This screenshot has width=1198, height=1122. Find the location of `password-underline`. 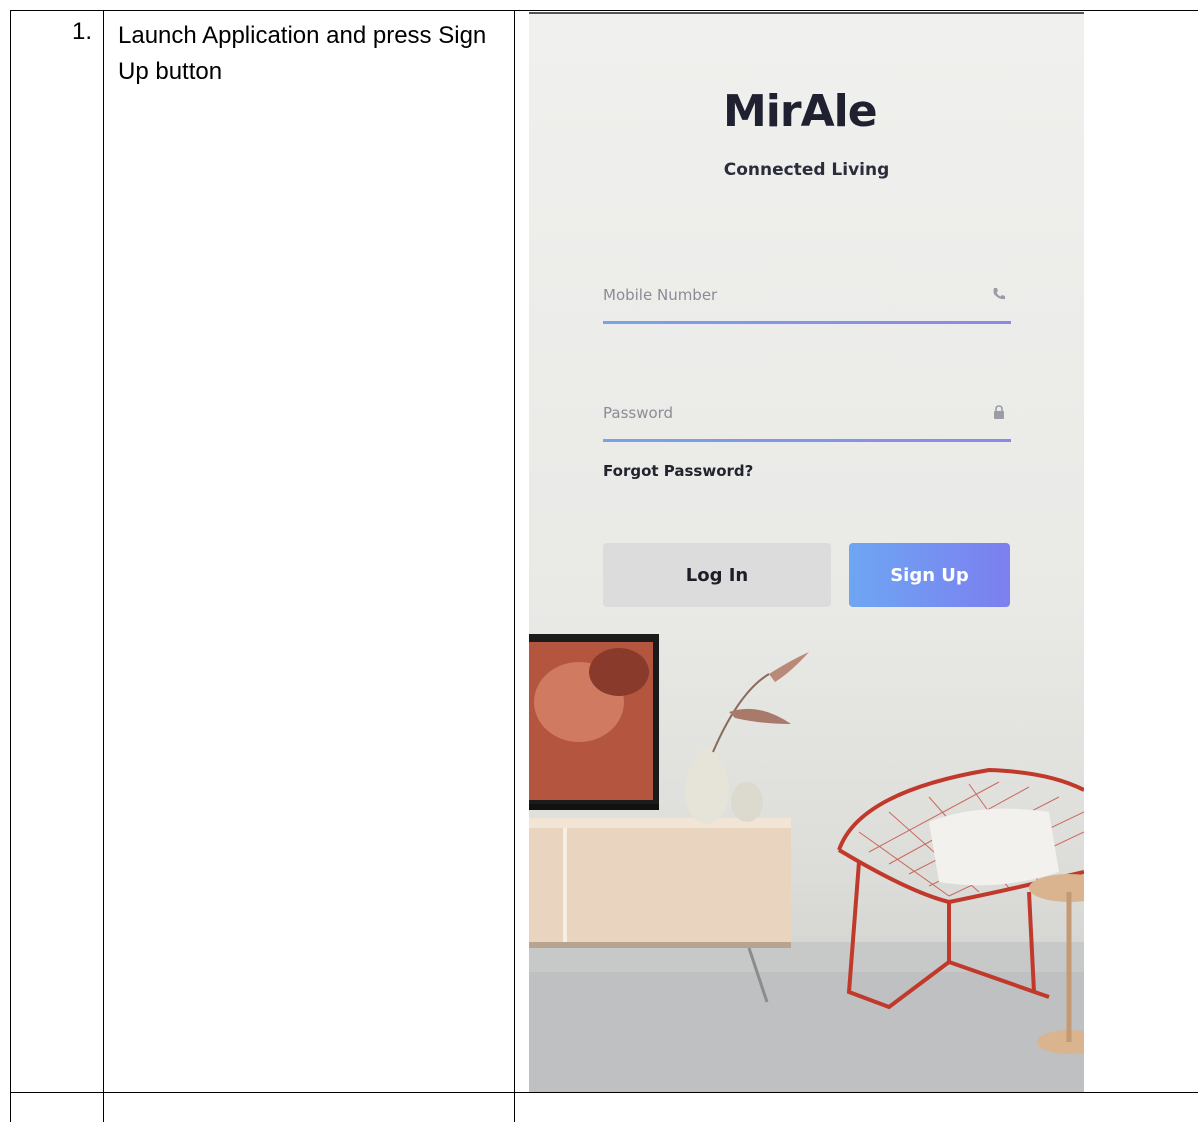

password-underline is located at coordinates (807, 440).